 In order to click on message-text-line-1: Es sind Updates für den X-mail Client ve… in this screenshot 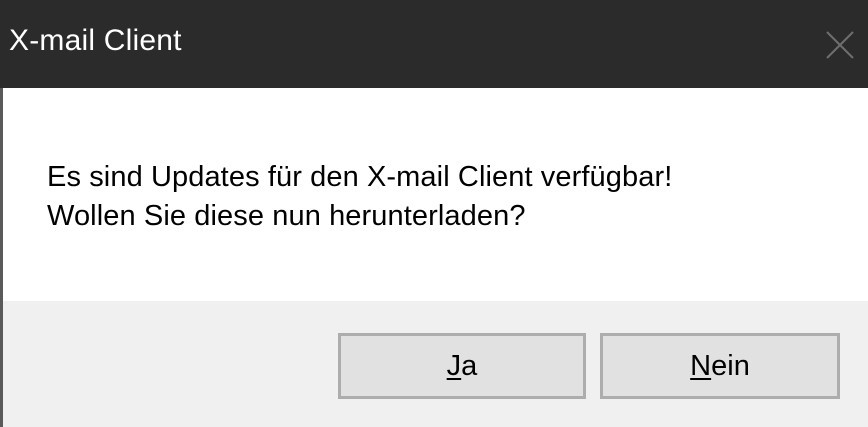, I will do `click(360, 177)`.